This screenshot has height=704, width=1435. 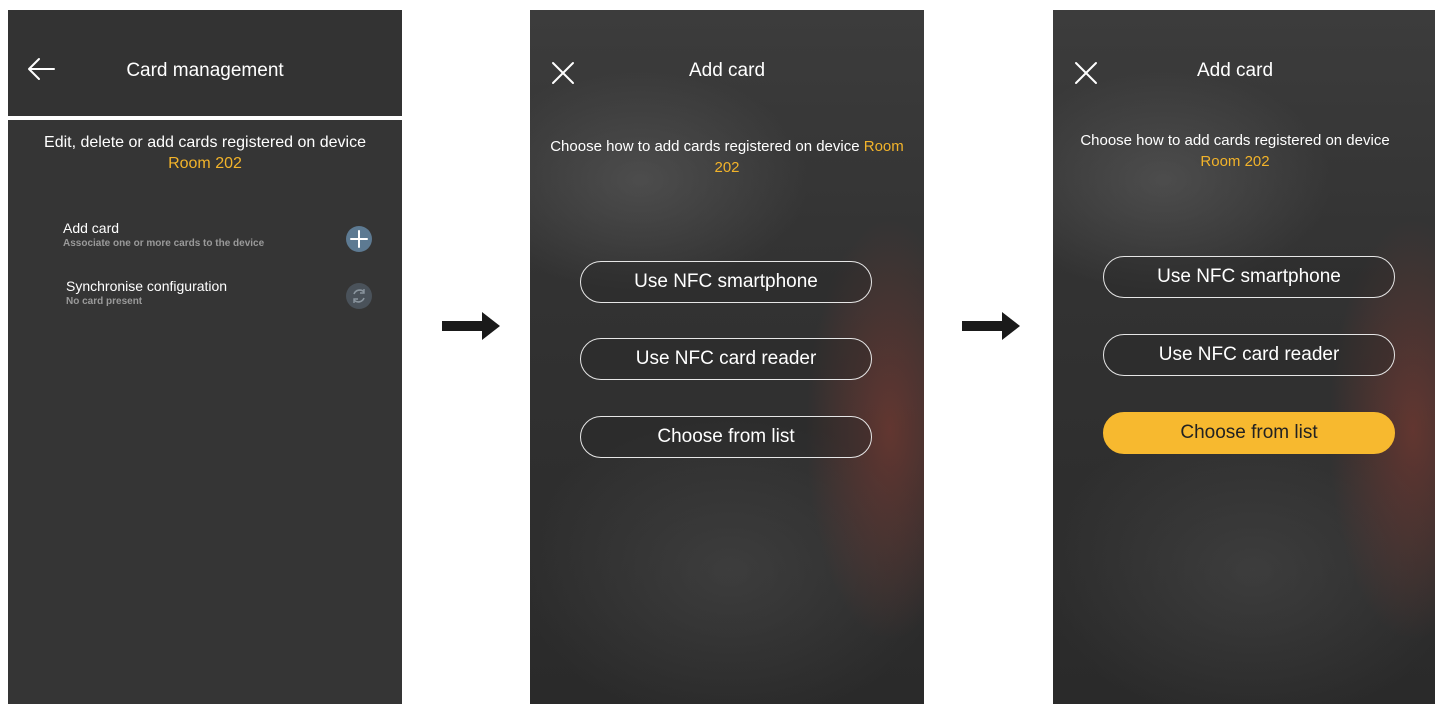 What do you see at coordinates (91, 228) in the screenshot?
I see `add-card-label: Add card` at bounding box center [91, 228].